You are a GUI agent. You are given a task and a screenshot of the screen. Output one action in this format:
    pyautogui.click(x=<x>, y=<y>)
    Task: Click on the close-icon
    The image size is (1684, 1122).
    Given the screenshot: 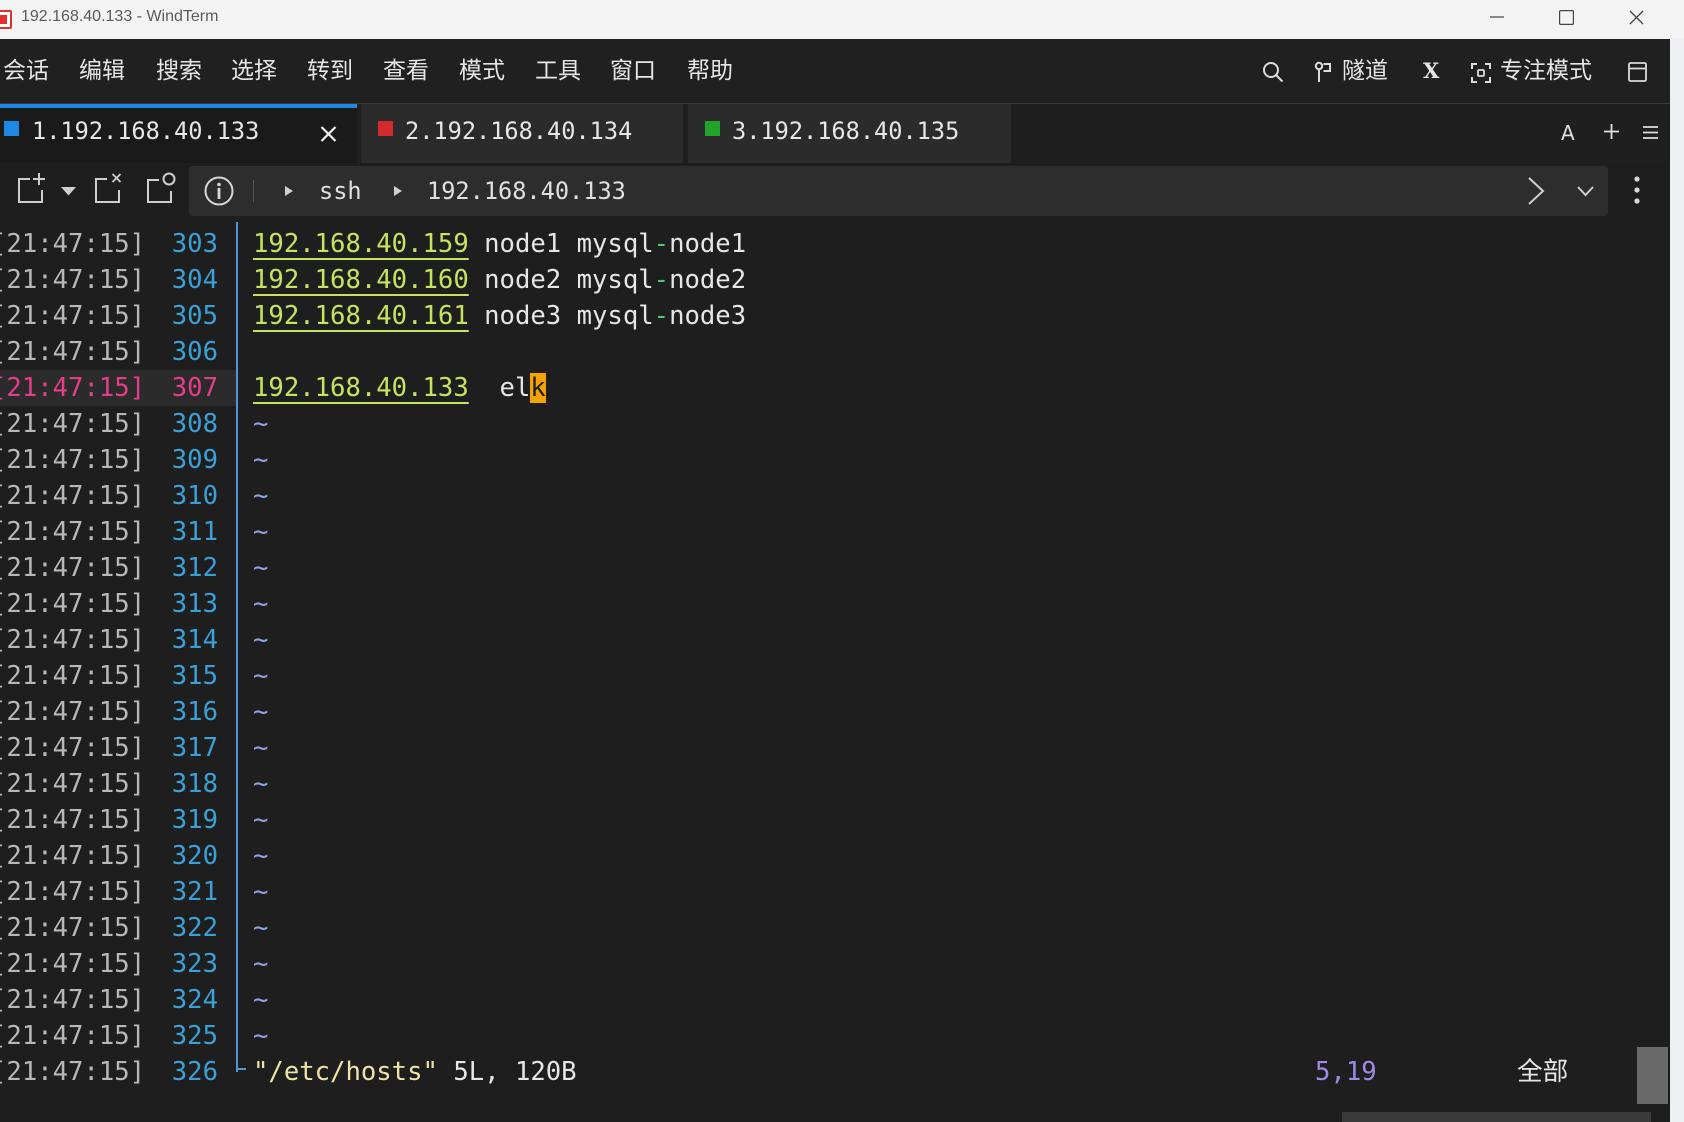 What is the action you would take?
    pyautogui.click(x=1636, y=17)
    